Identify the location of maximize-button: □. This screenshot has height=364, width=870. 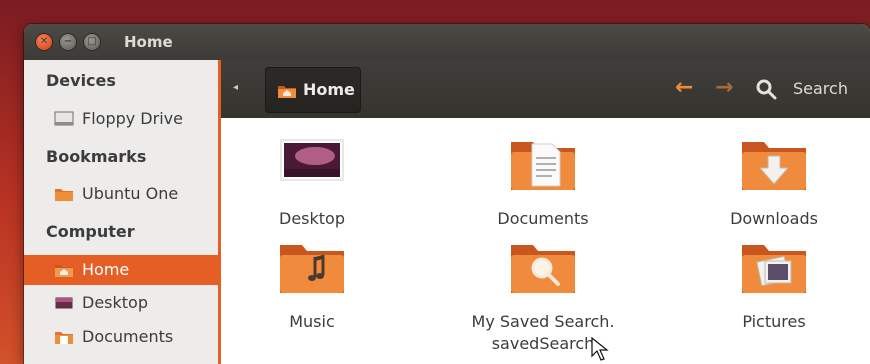
(92, 42).